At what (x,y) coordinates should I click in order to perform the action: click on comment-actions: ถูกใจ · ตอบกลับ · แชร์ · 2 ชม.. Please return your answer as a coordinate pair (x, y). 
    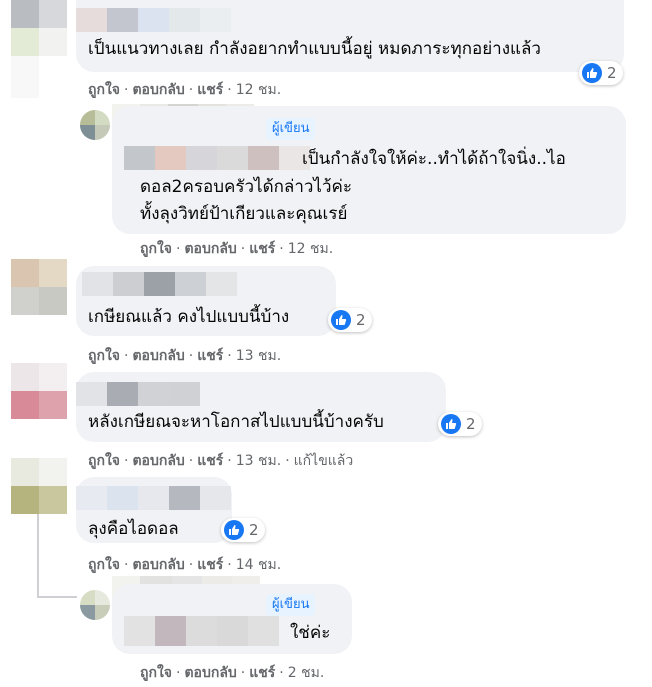
    Looking at the image, I should click on (232, 673).